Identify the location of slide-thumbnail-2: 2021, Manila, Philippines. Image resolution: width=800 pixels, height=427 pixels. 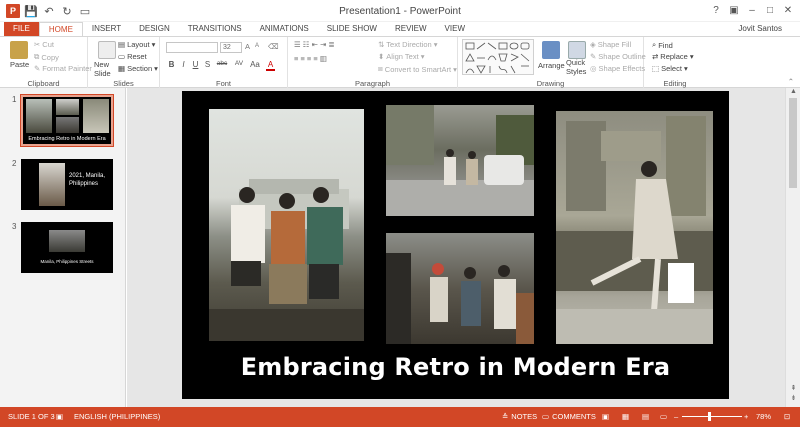
(67, 184).